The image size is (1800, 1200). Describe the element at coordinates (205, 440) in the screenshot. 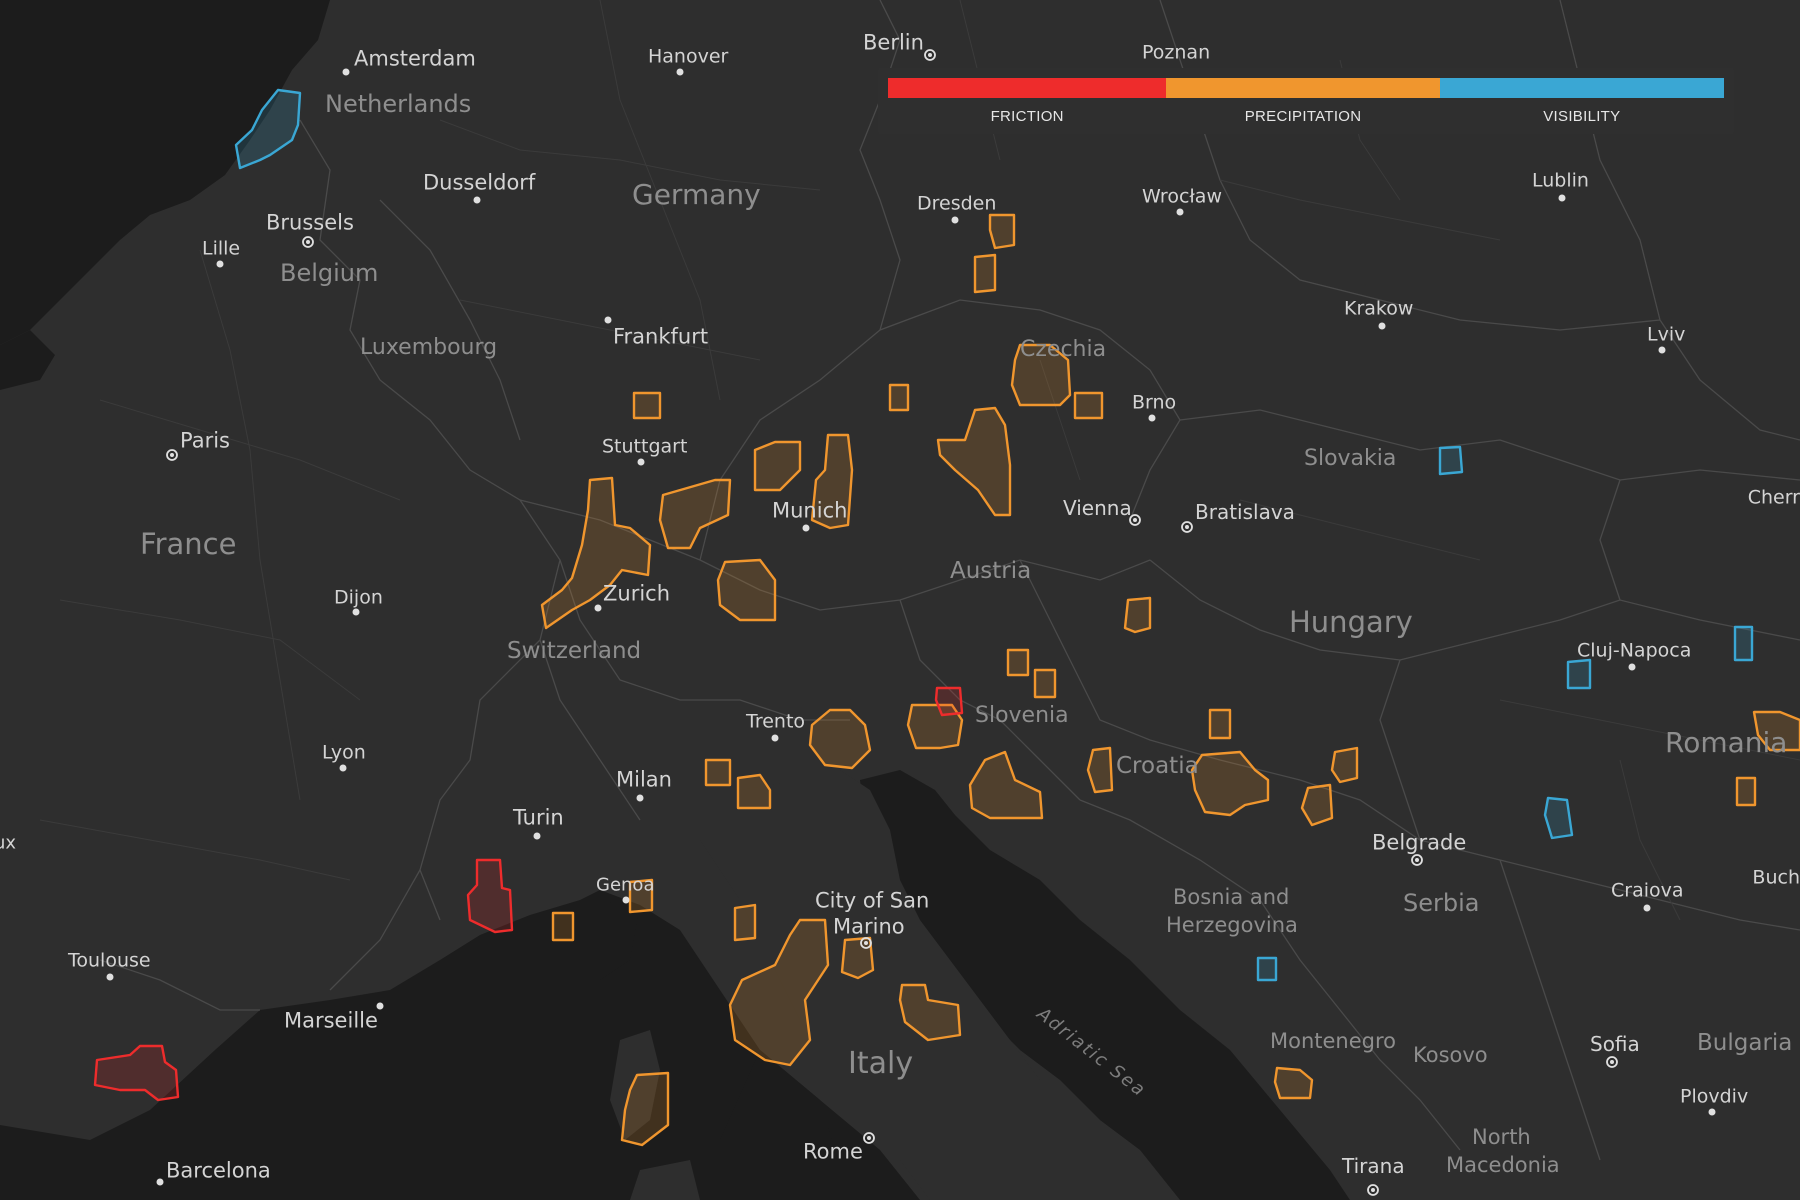

I see `city-label: Paris` at that location.